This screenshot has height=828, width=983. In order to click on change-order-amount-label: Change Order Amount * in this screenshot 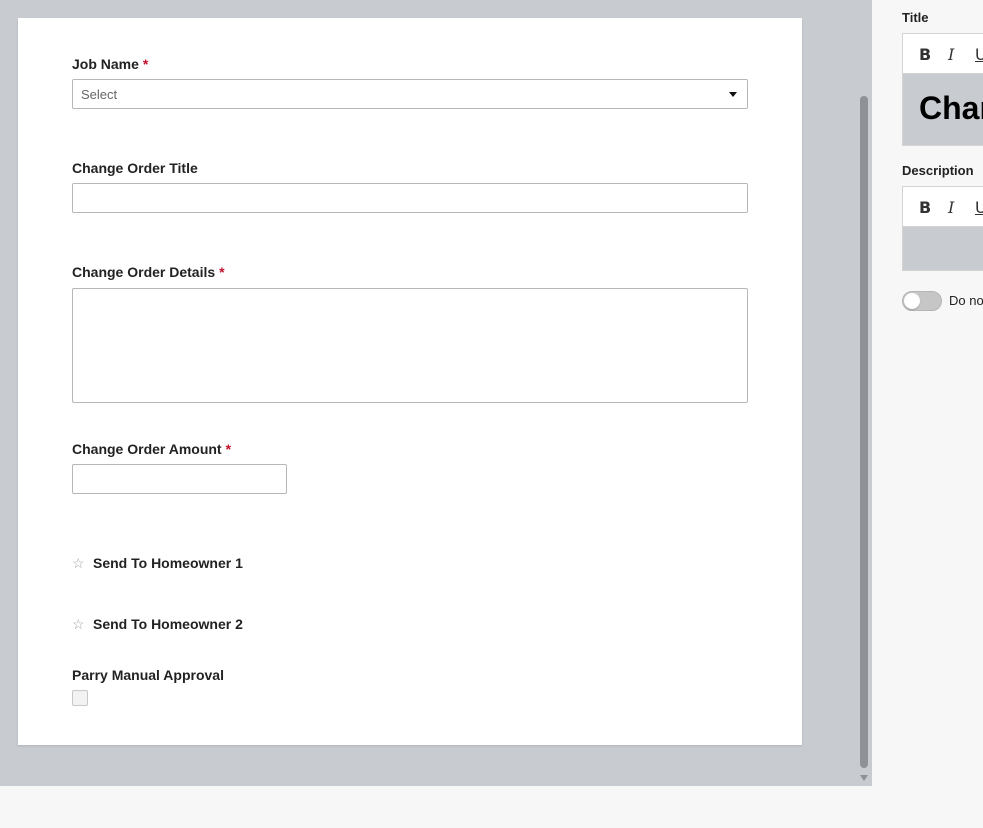, I will do `click(151, 449)`.